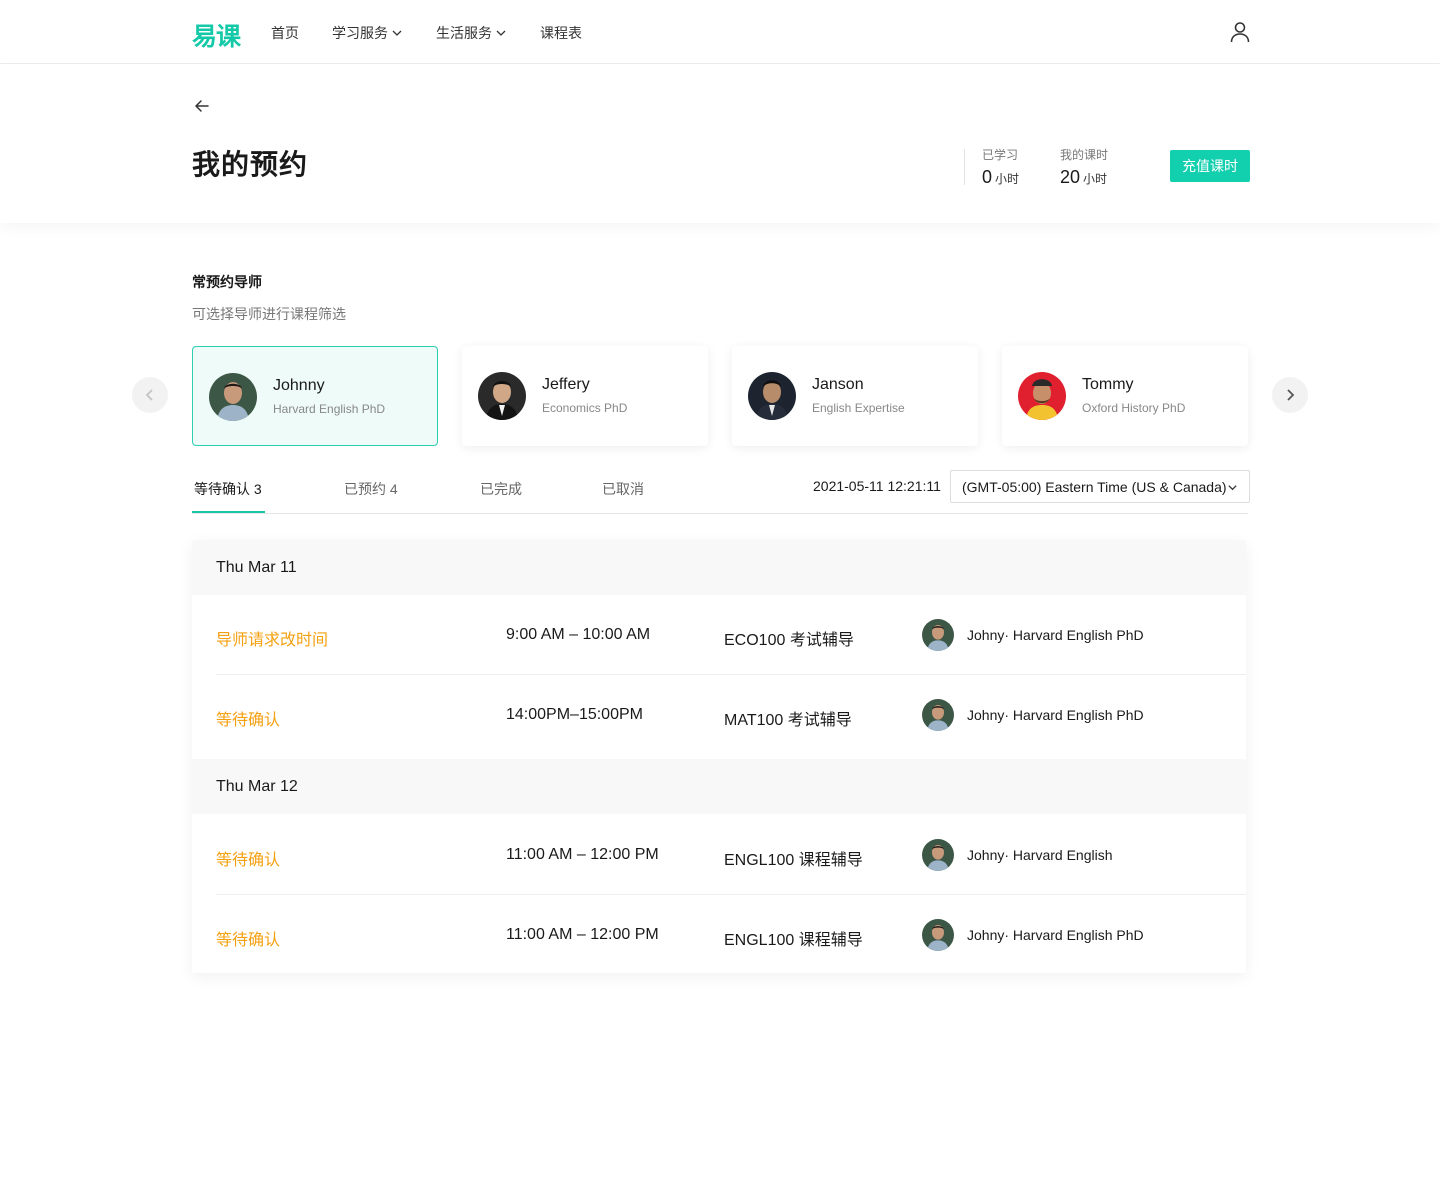  What do you see at coordinates (329, 409) in the screenshot?
I see `tutor-description: Harvard English PhD` at bounding box center [329, 409].